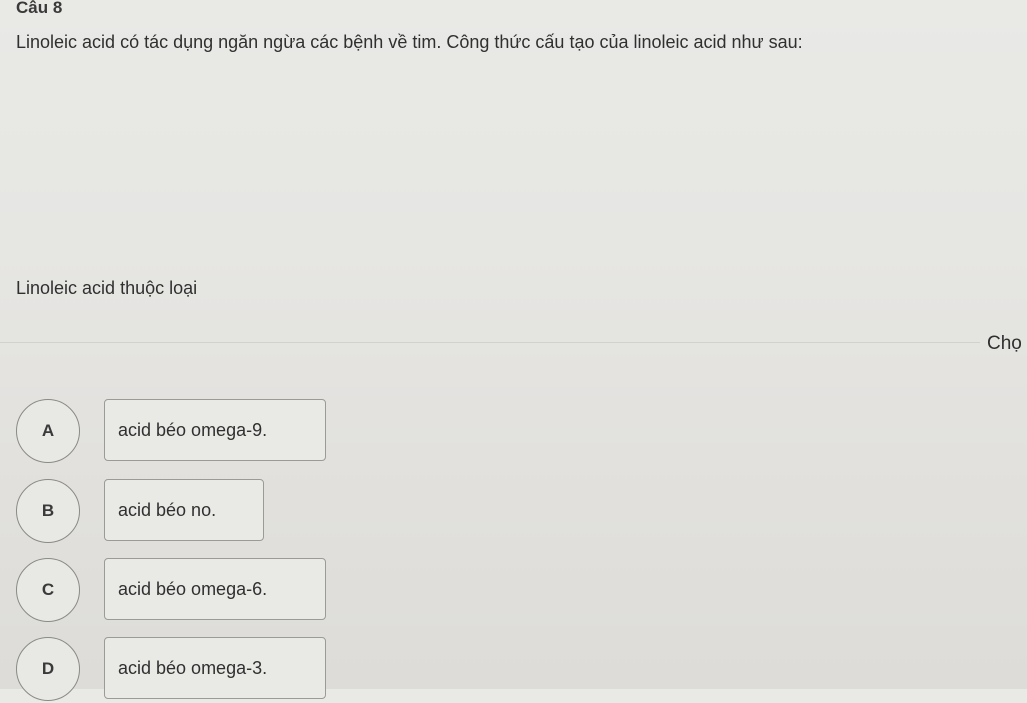 The image size is (1027, 703). What do you see at coordinates (184, 510) in the screenshot?
I see `option-b-answer: acid béo no.` at bounding box center [184, 510].